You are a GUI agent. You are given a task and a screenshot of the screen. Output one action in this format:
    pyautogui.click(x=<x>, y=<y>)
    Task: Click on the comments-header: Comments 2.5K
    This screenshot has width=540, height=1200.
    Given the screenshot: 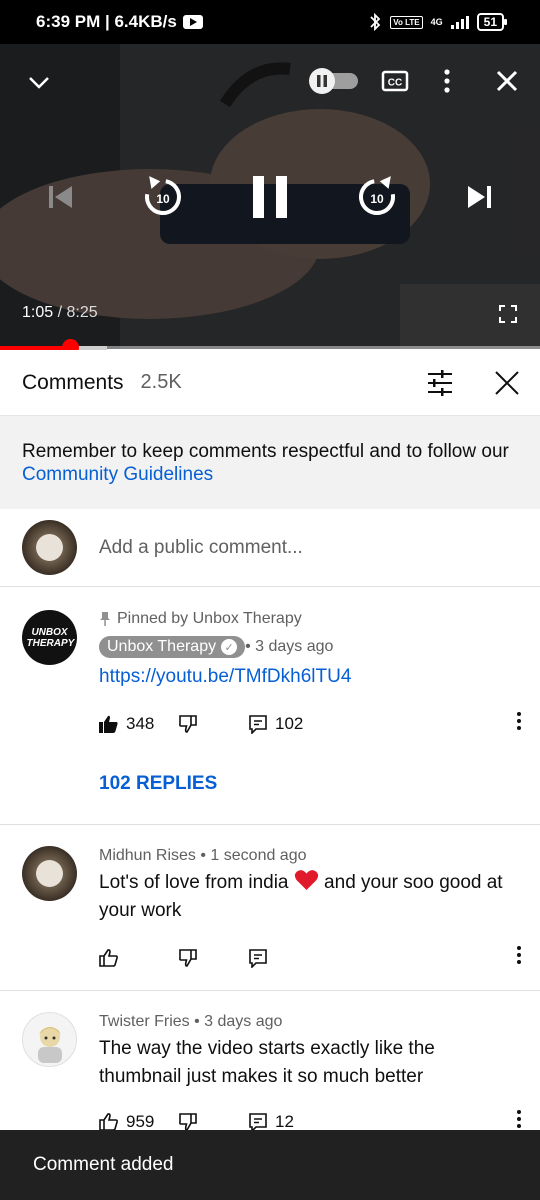 What is the action you would take?
    pyautogui.click(x=270, y=383)
    